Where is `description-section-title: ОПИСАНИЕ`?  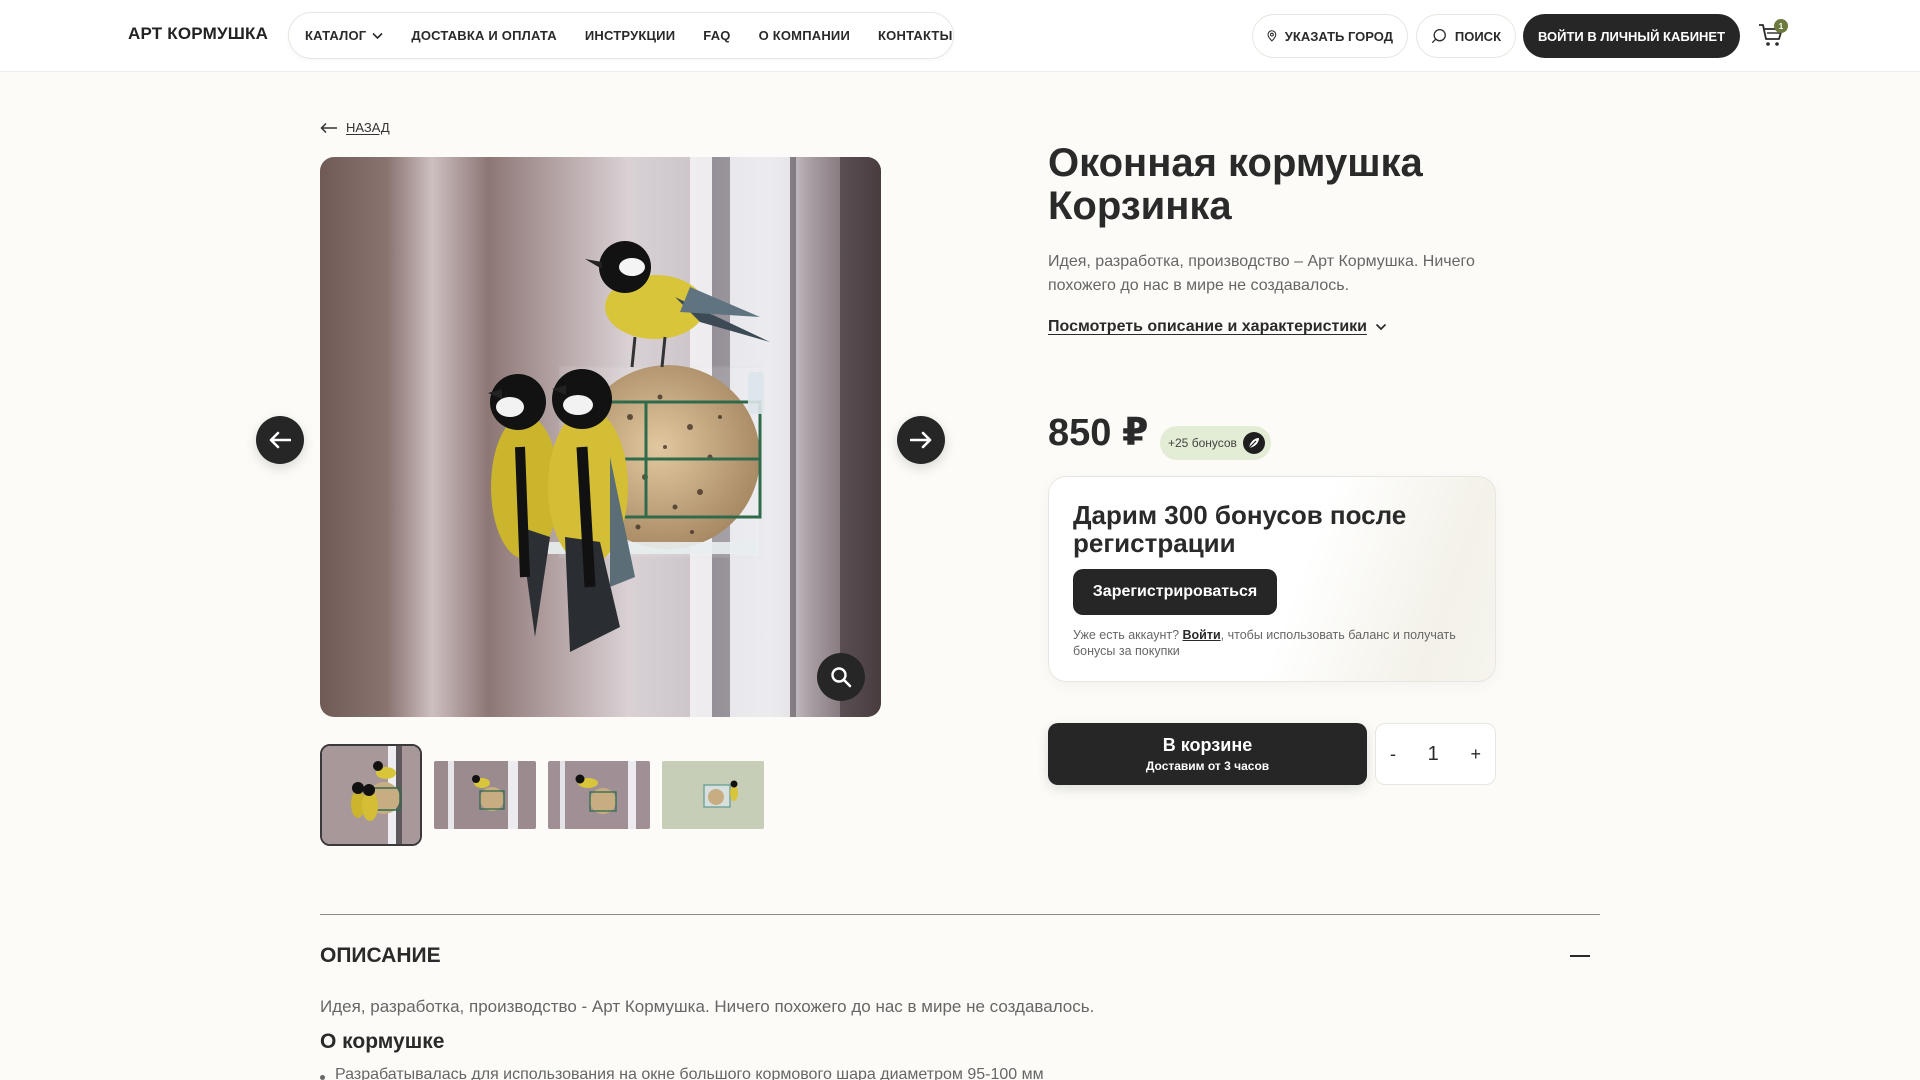
description-section-title: ОПИСАНИЕ is located at coordinates (380, 956).